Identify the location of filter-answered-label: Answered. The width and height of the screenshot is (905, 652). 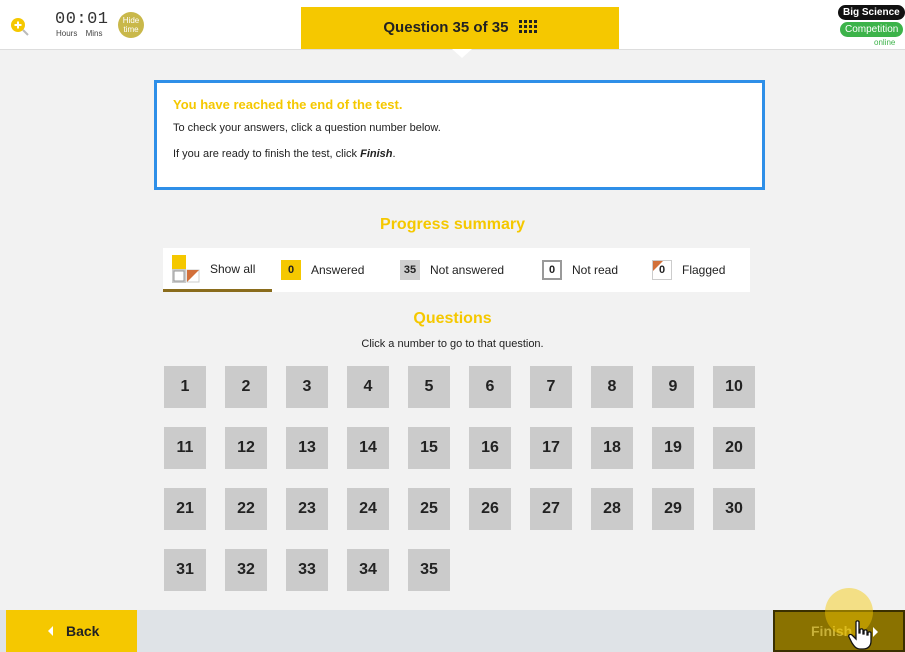
(338, 270).